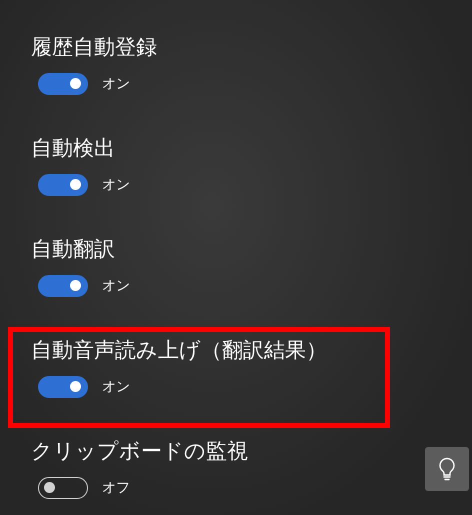  I want to click on setting-label: 自動翻訳, so click(73, 249).